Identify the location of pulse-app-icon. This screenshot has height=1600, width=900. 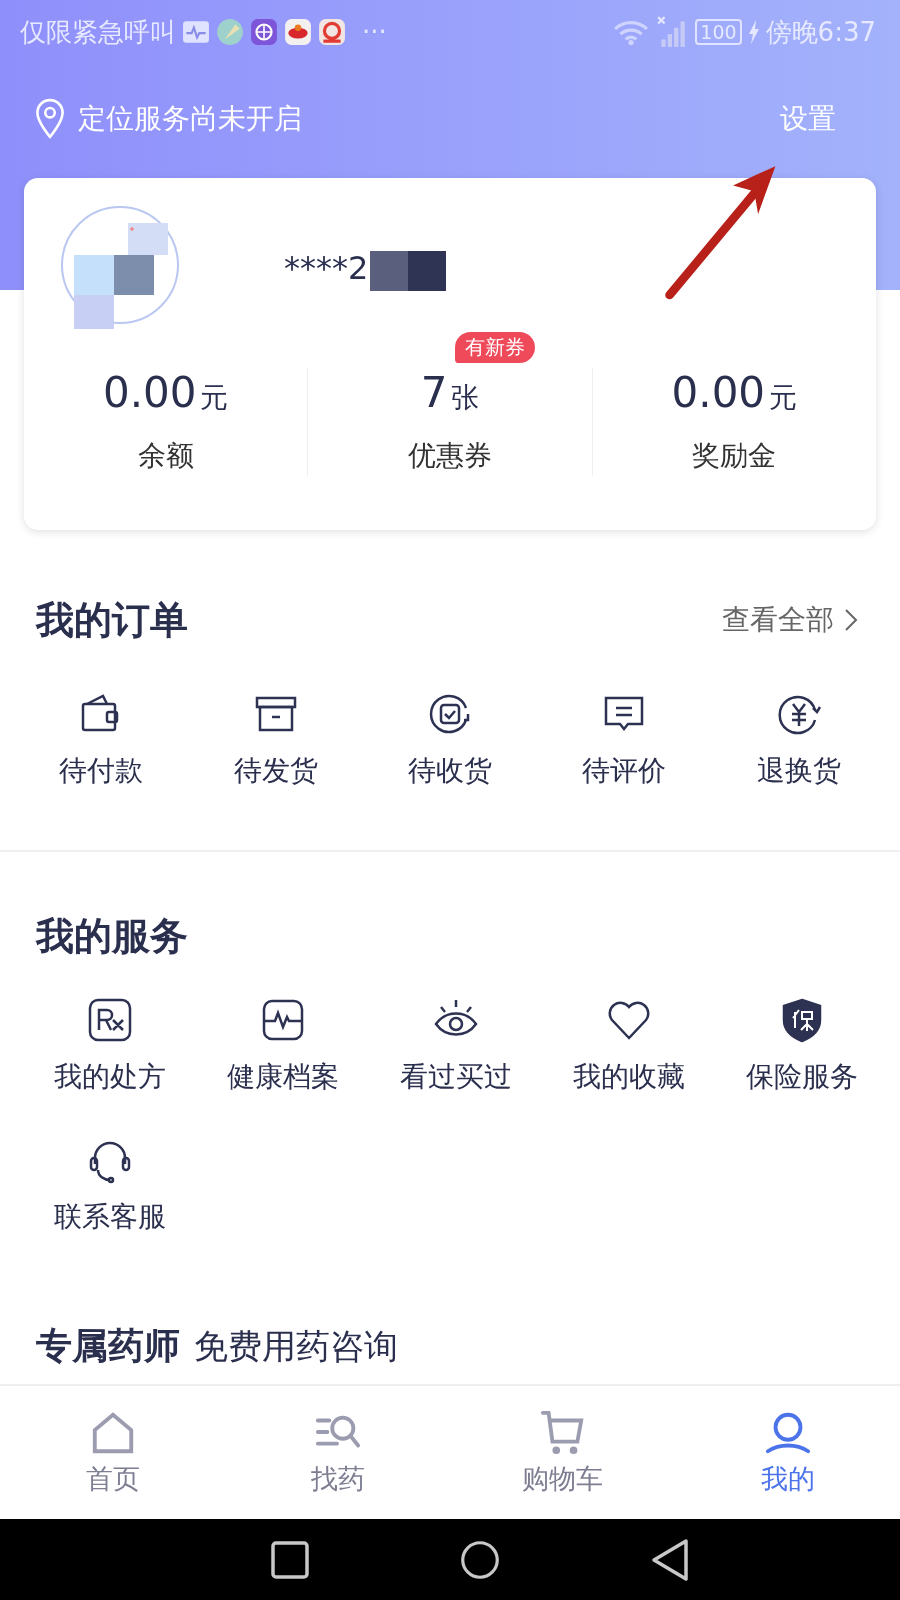
(196, 32).